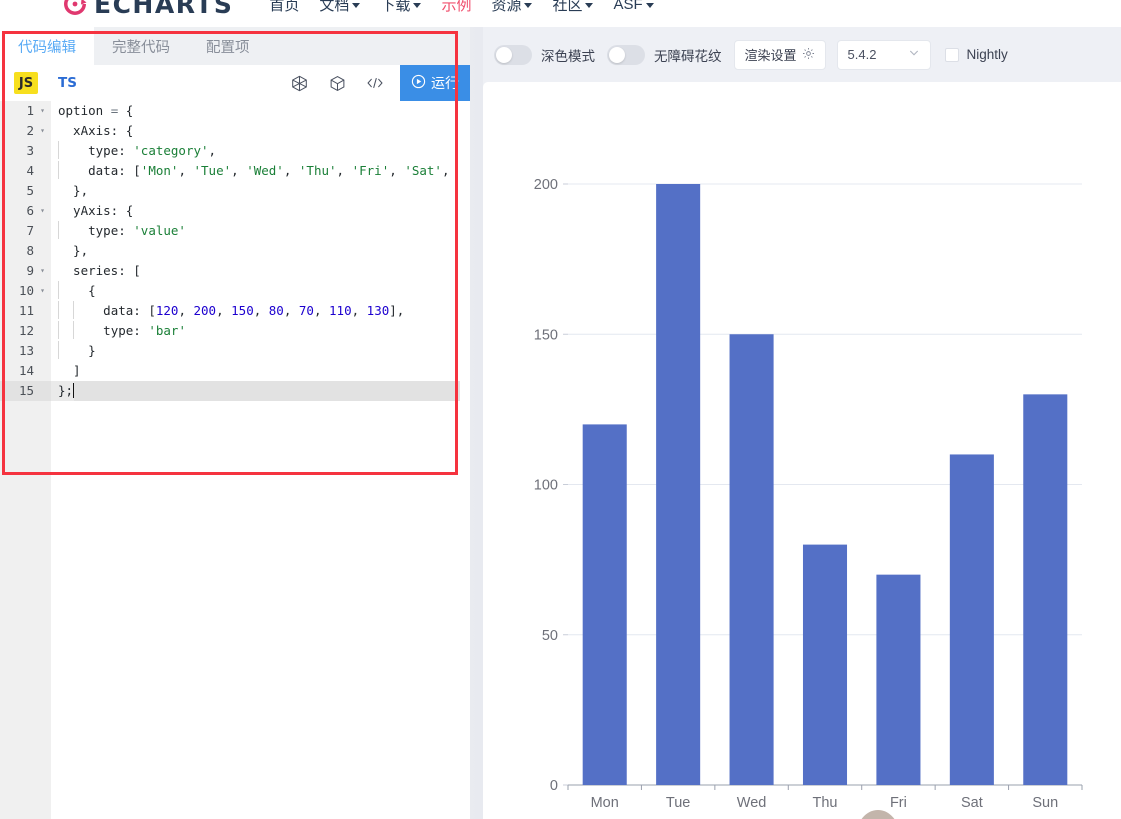  Describe the element at coordinates (73, 291) in the screenshot. I see `code-text: {` at that location.